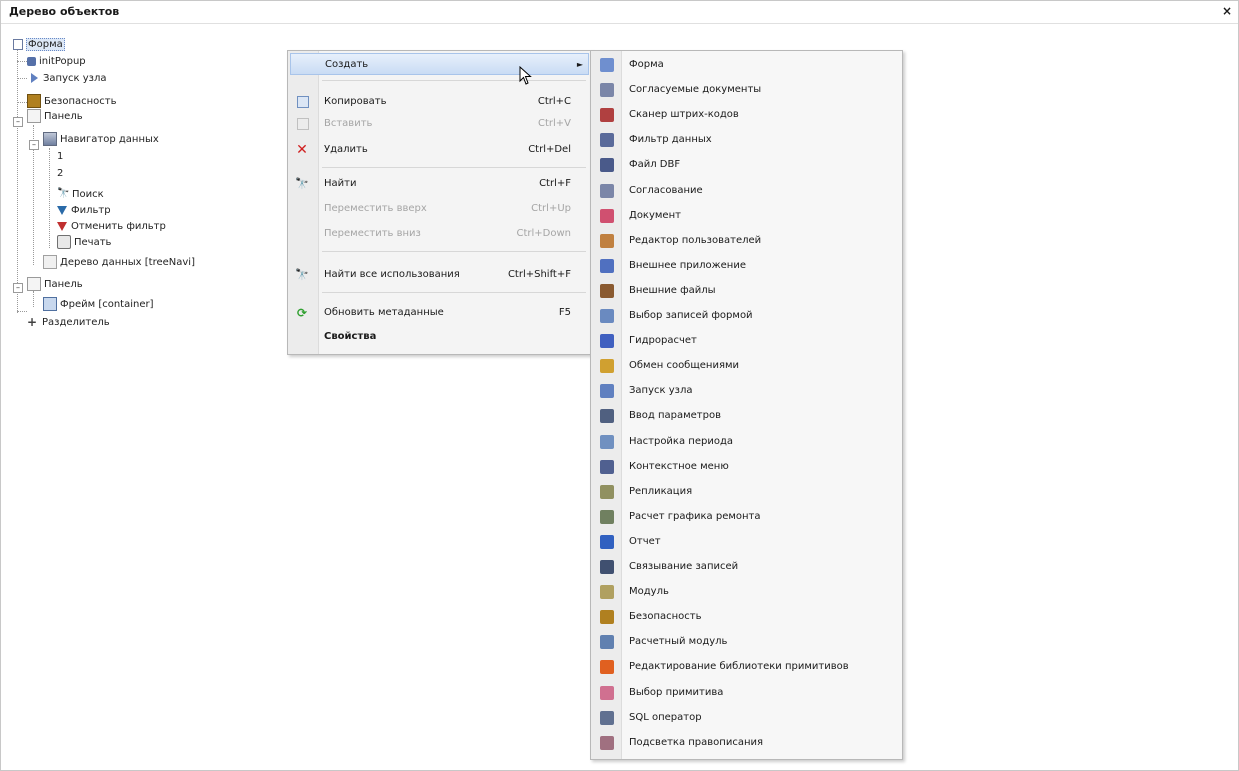  I want to click on external-app-icon, so click(607, 266).